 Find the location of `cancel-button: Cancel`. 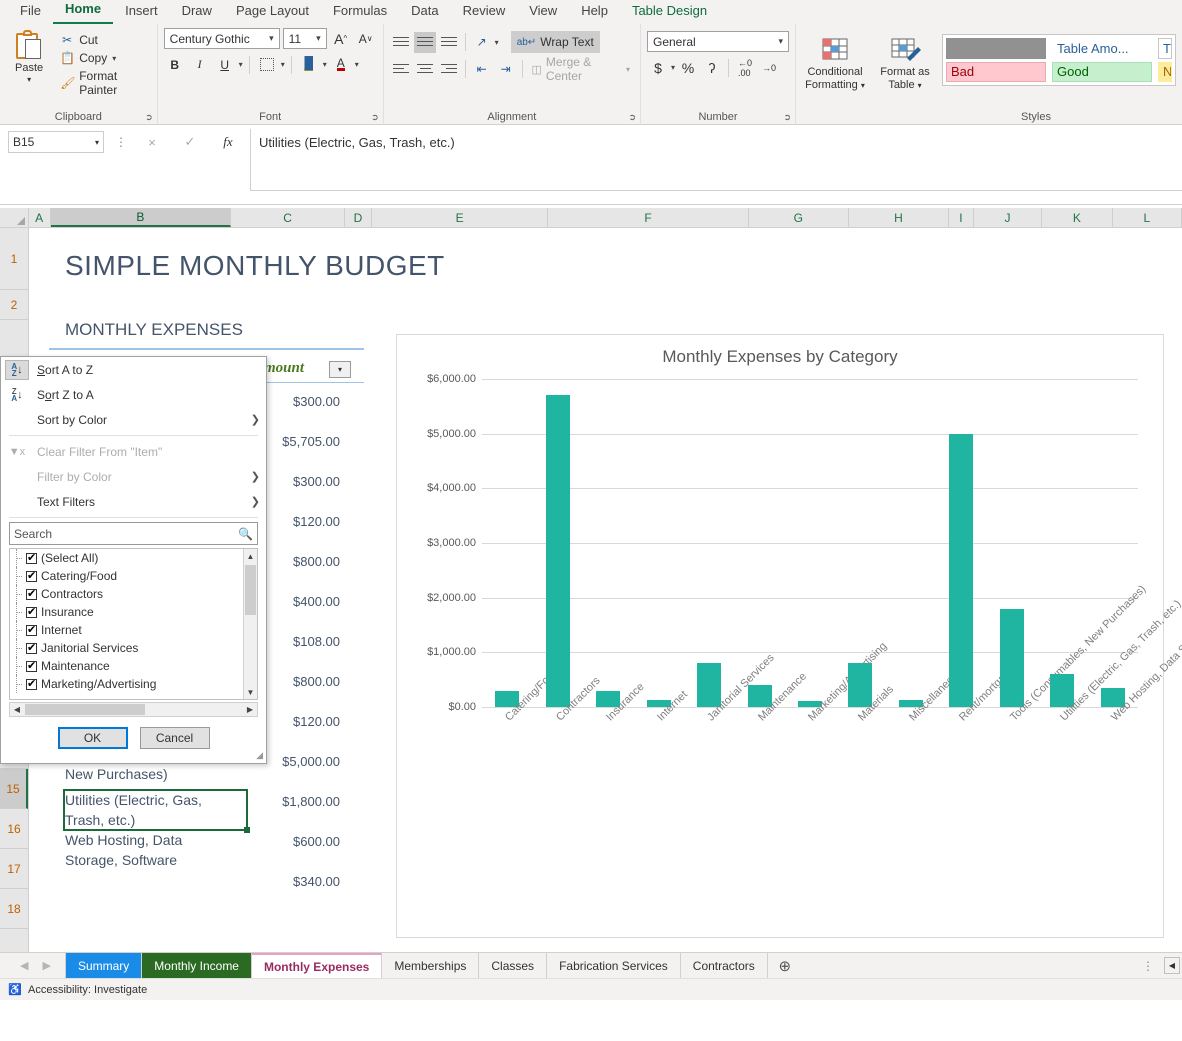

cancel-button: Cancel is located at coordinates (174, 738).